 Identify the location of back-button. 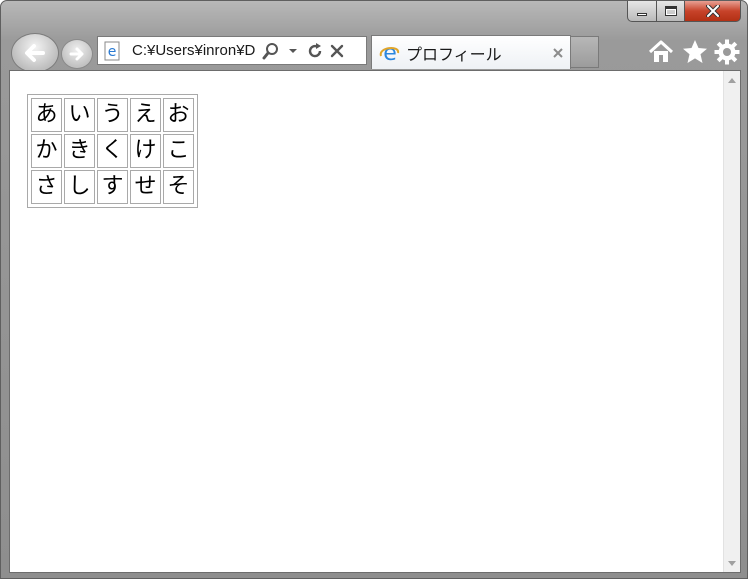
(35, 53).